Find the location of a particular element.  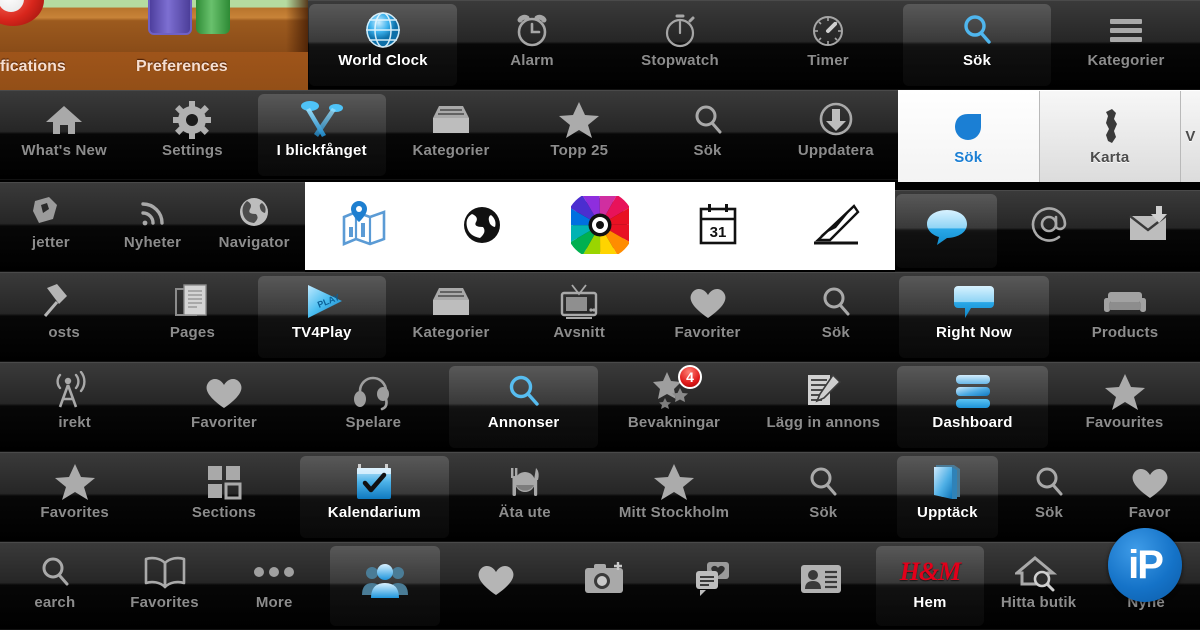

tab-spelare: Spelare is located at coordinates (373, 407).